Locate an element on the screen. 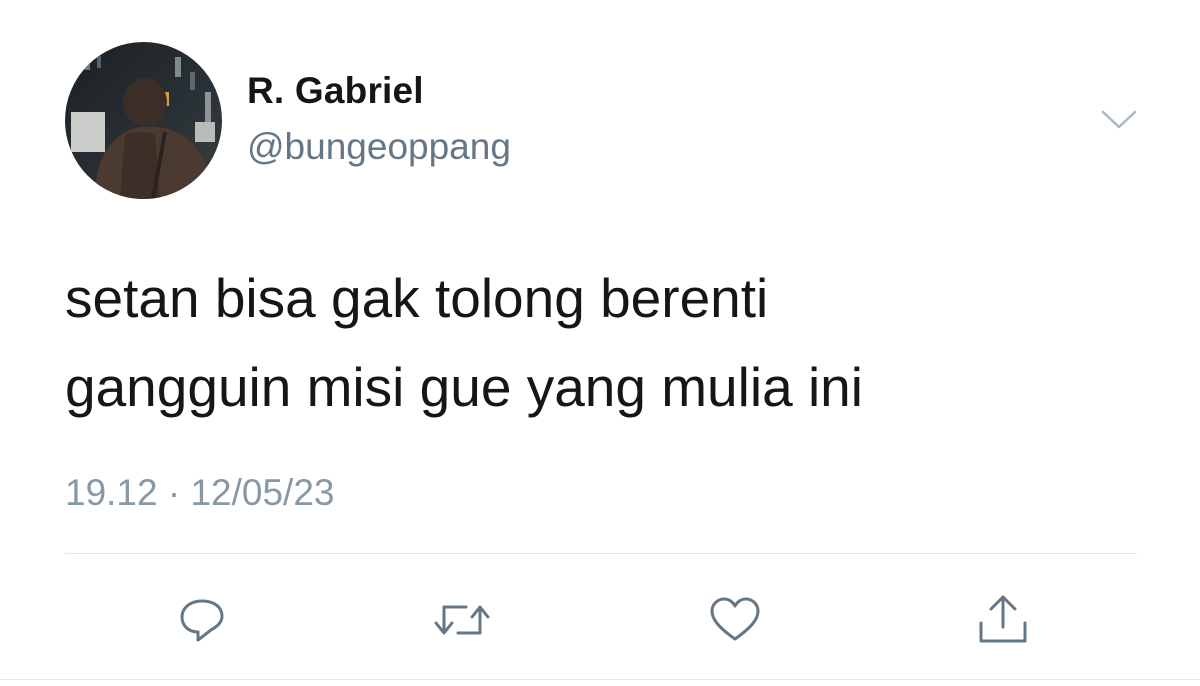 The width and height of the screenshot is (1200, 686). retweet-icon is located at coordinates (462, 620).